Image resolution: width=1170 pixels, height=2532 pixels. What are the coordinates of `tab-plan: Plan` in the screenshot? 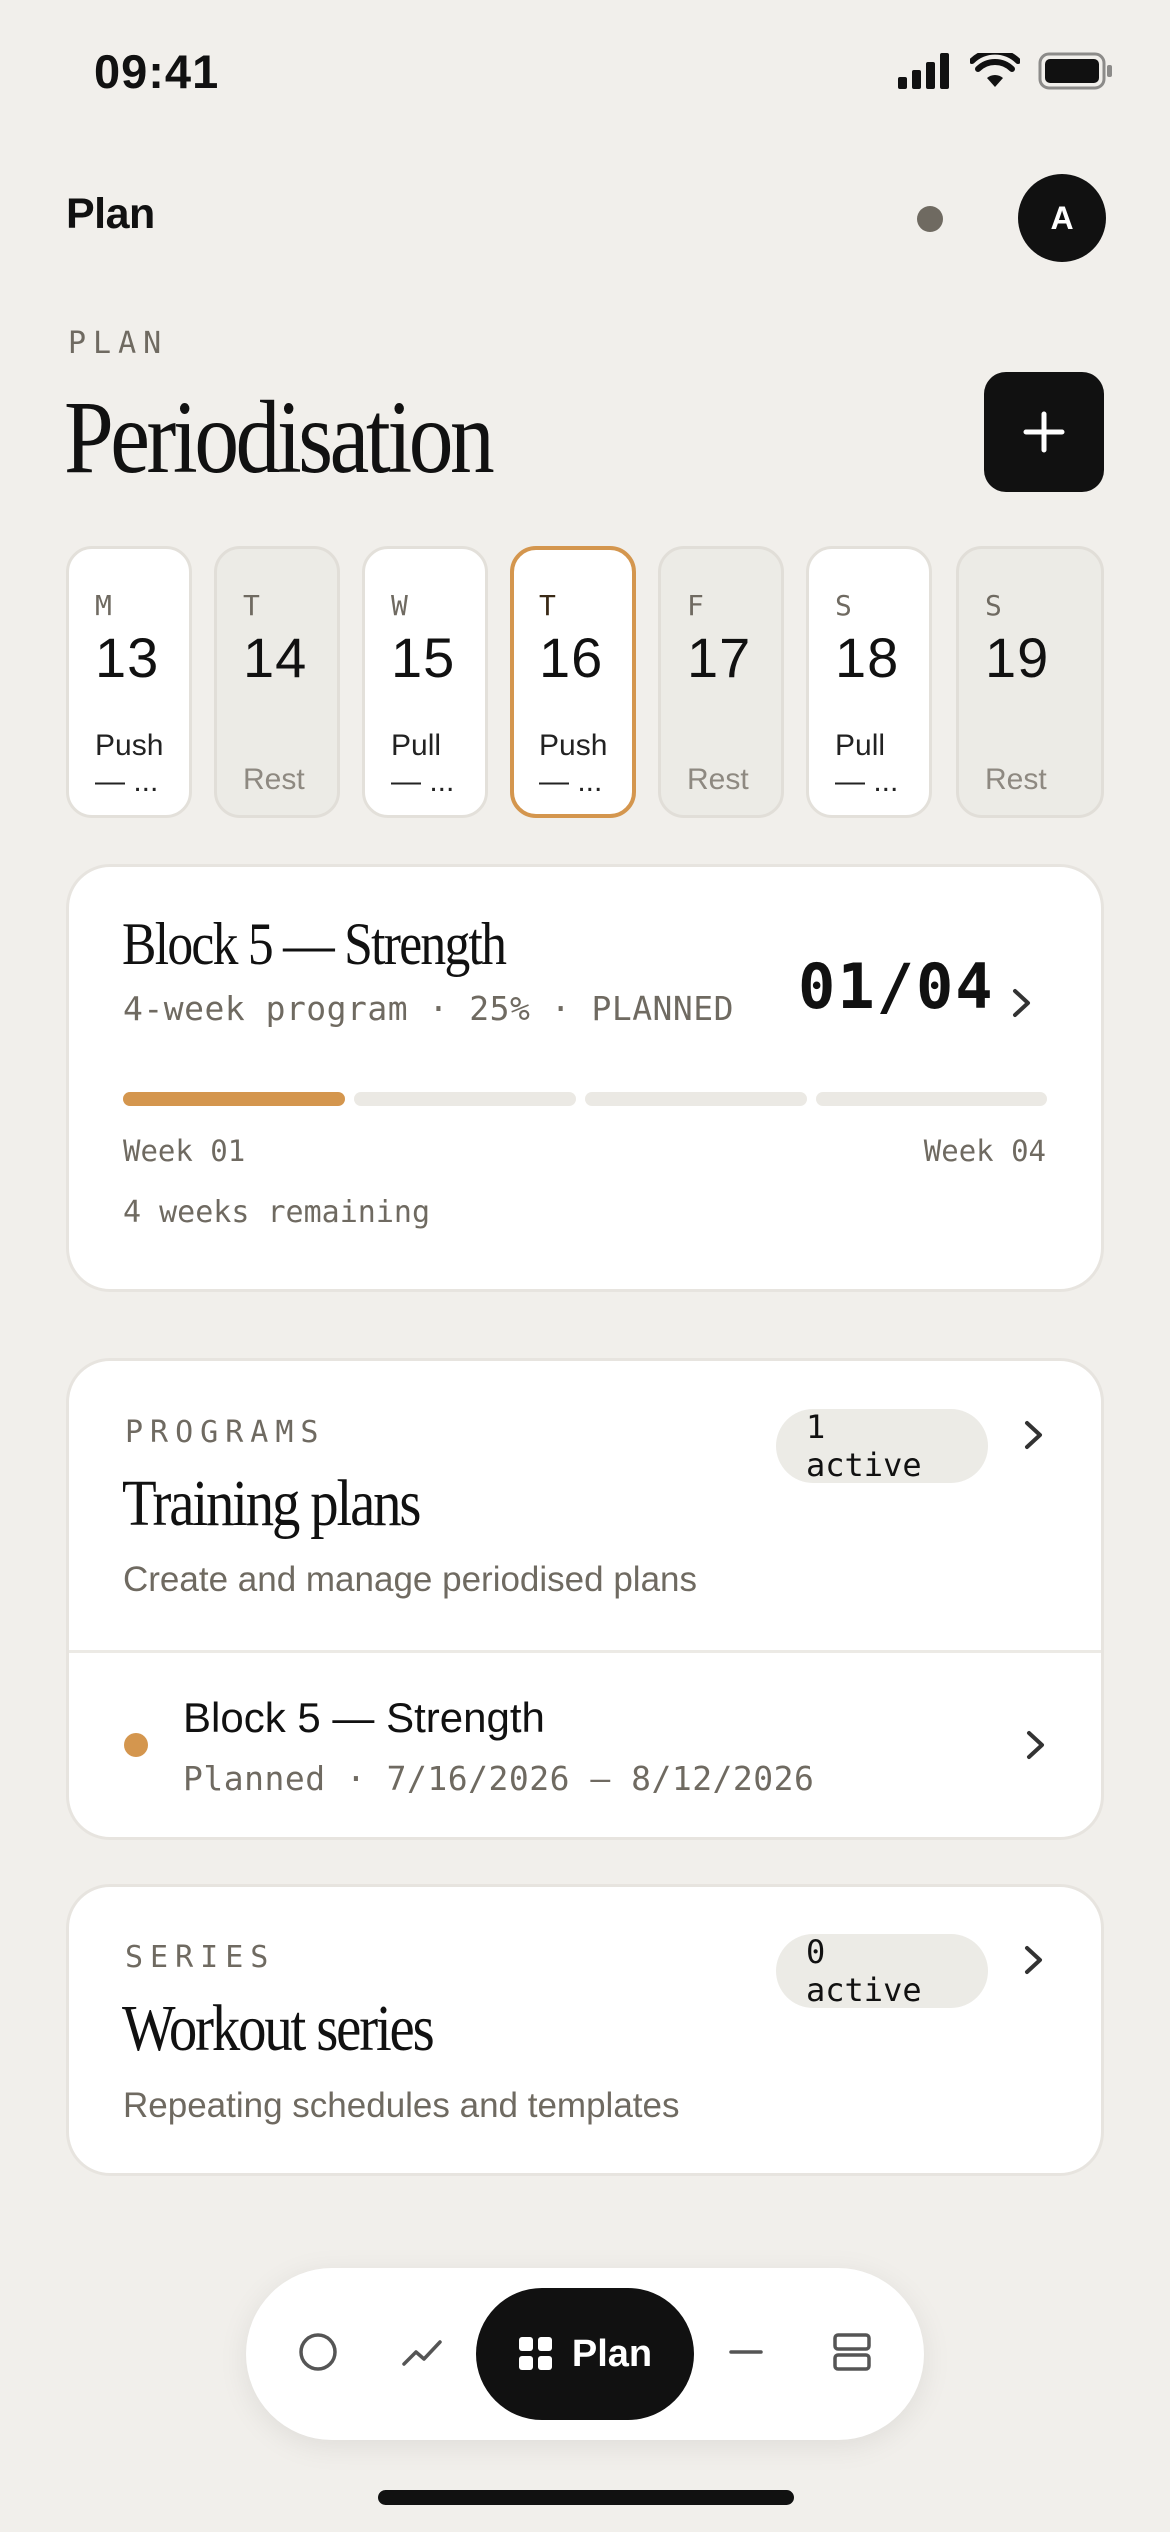 It's located at (585, 2354).